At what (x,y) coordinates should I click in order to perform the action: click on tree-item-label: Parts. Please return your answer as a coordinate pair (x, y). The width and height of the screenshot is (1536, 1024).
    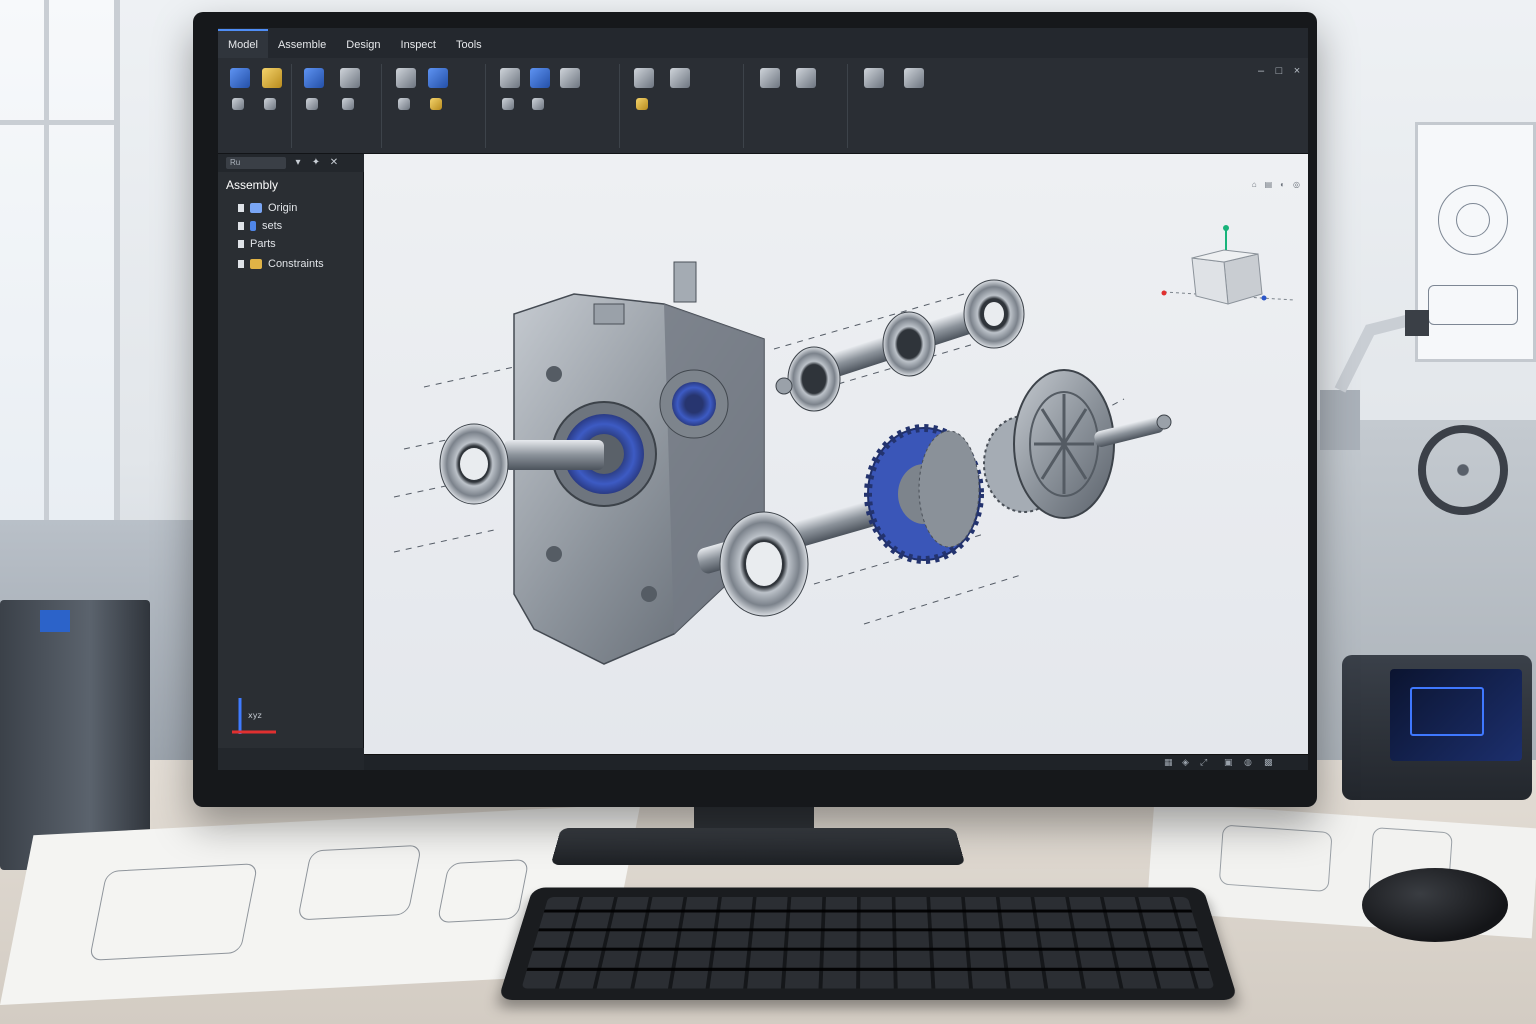
    Looking at the image, I should click on (263, 244).